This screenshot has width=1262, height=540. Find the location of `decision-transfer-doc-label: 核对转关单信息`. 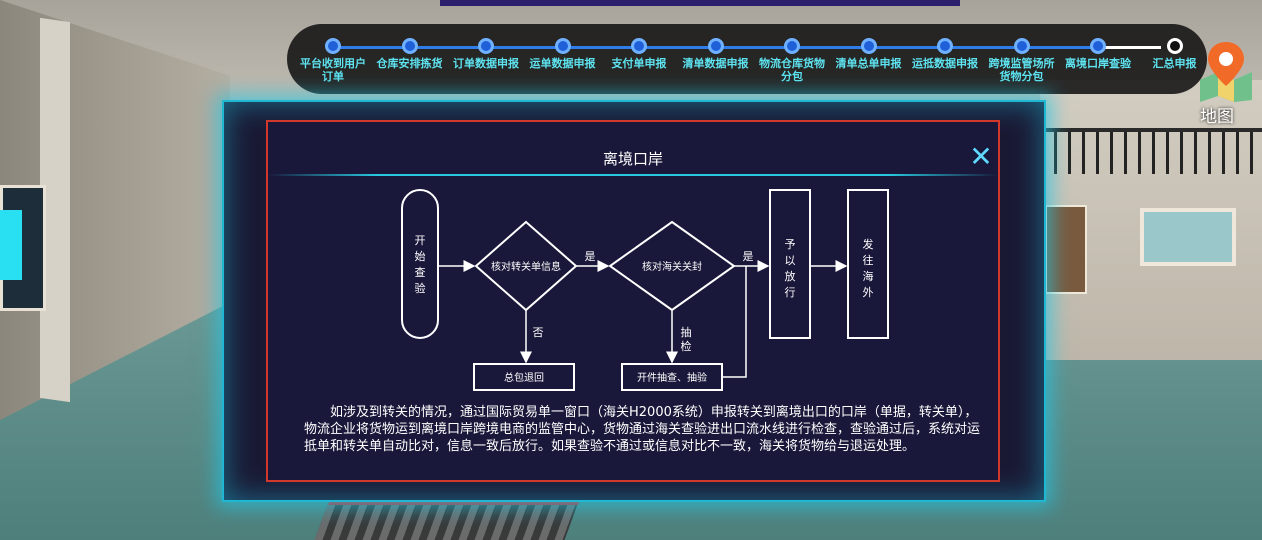

decision-transfer-doc-label: 核对转关单信息 is located at coordinates (526, 266).